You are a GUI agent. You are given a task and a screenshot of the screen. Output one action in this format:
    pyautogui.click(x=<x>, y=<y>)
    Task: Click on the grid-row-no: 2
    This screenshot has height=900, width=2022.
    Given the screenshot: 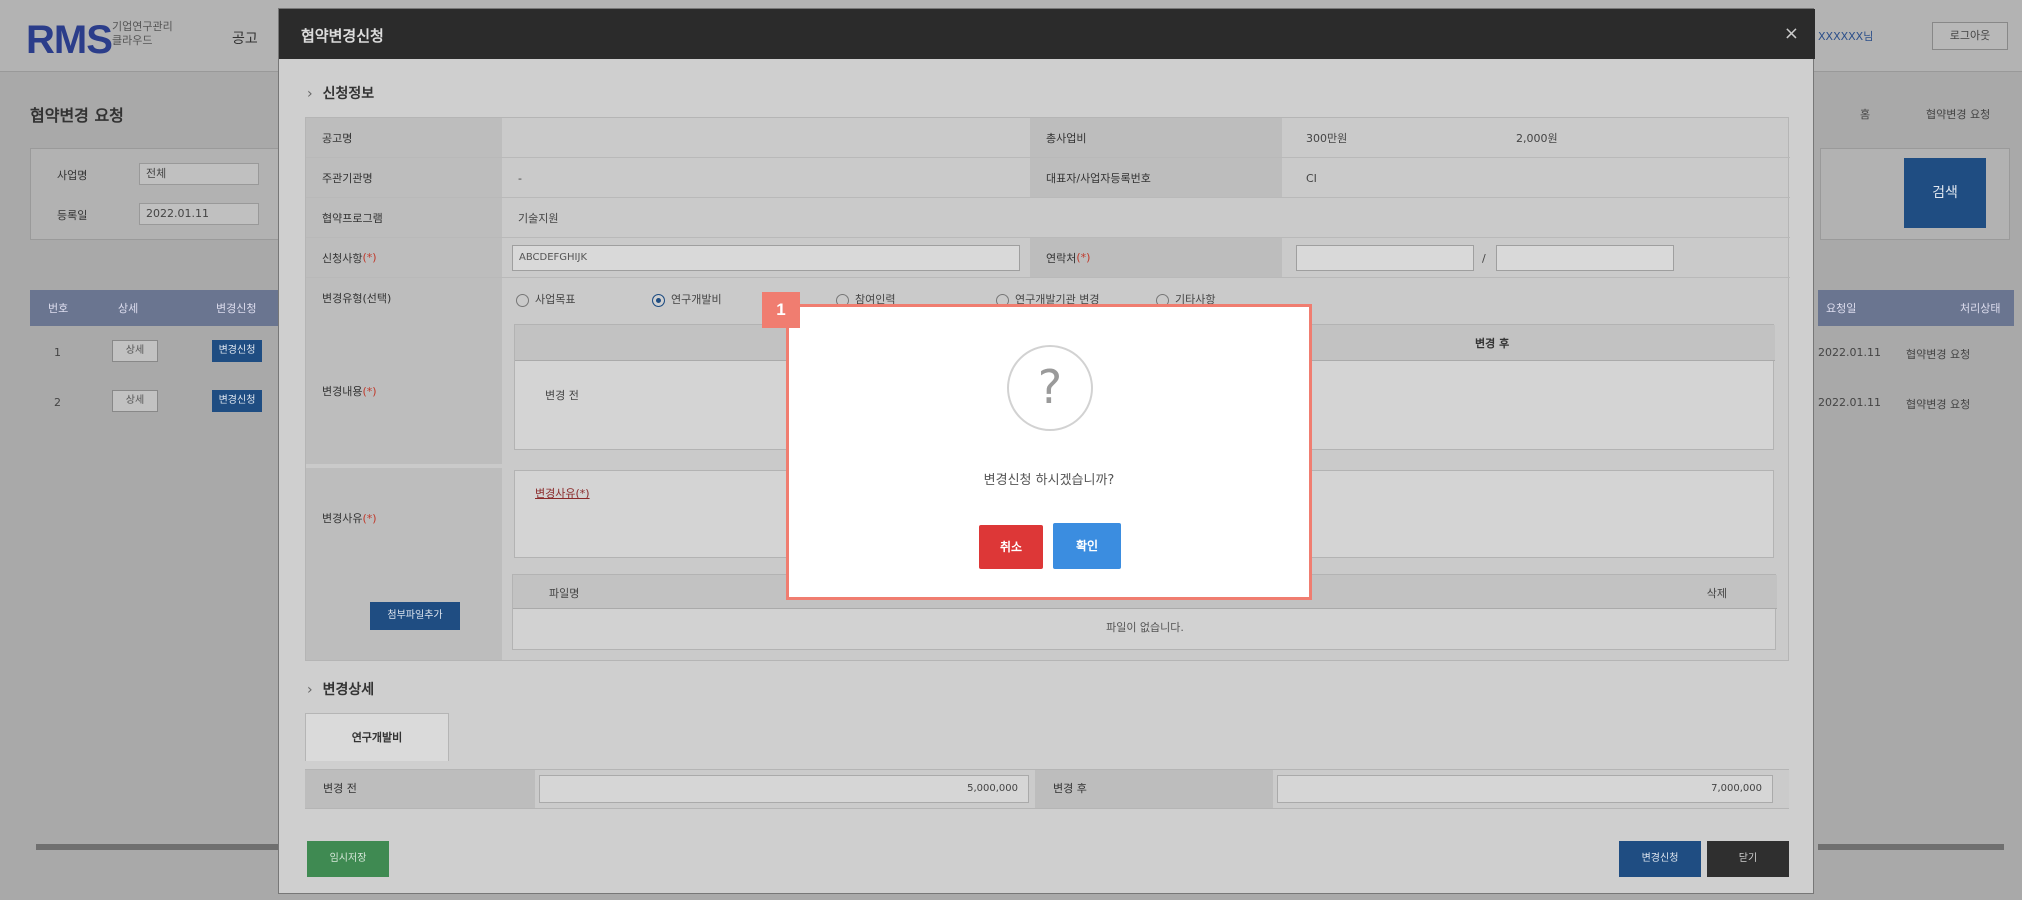 What is the action you would take?
    pyautogui.click(x=57, y=402)
    